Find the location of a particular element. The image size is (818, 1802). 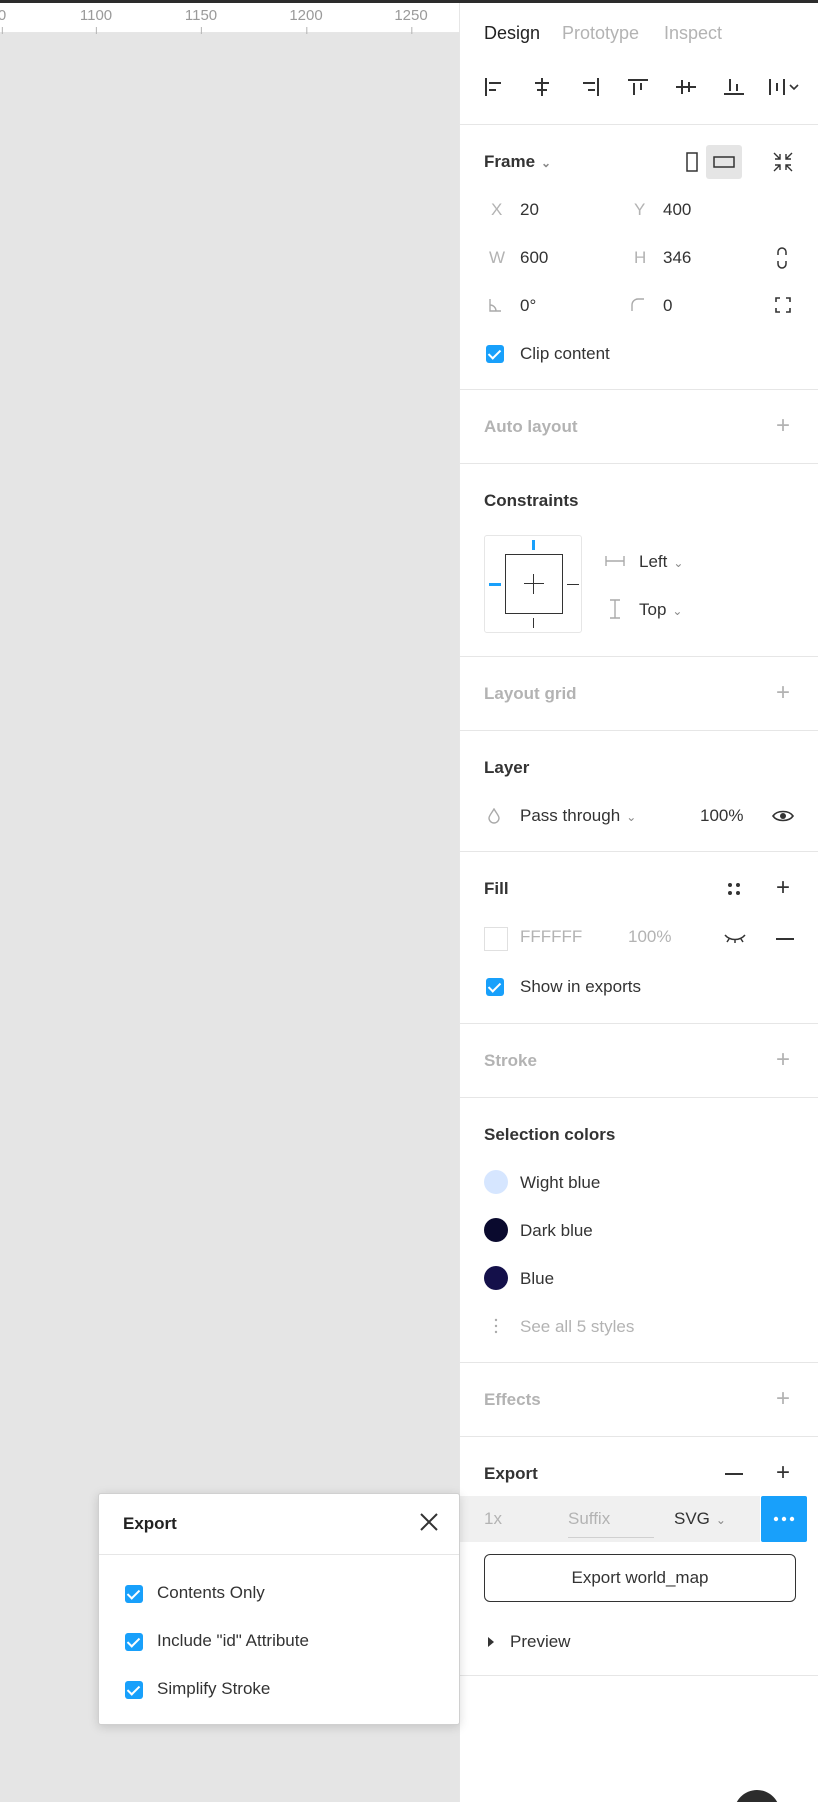

blend-mode-dropdown: Pass through ⌄ is located at coordinates (578, 816).